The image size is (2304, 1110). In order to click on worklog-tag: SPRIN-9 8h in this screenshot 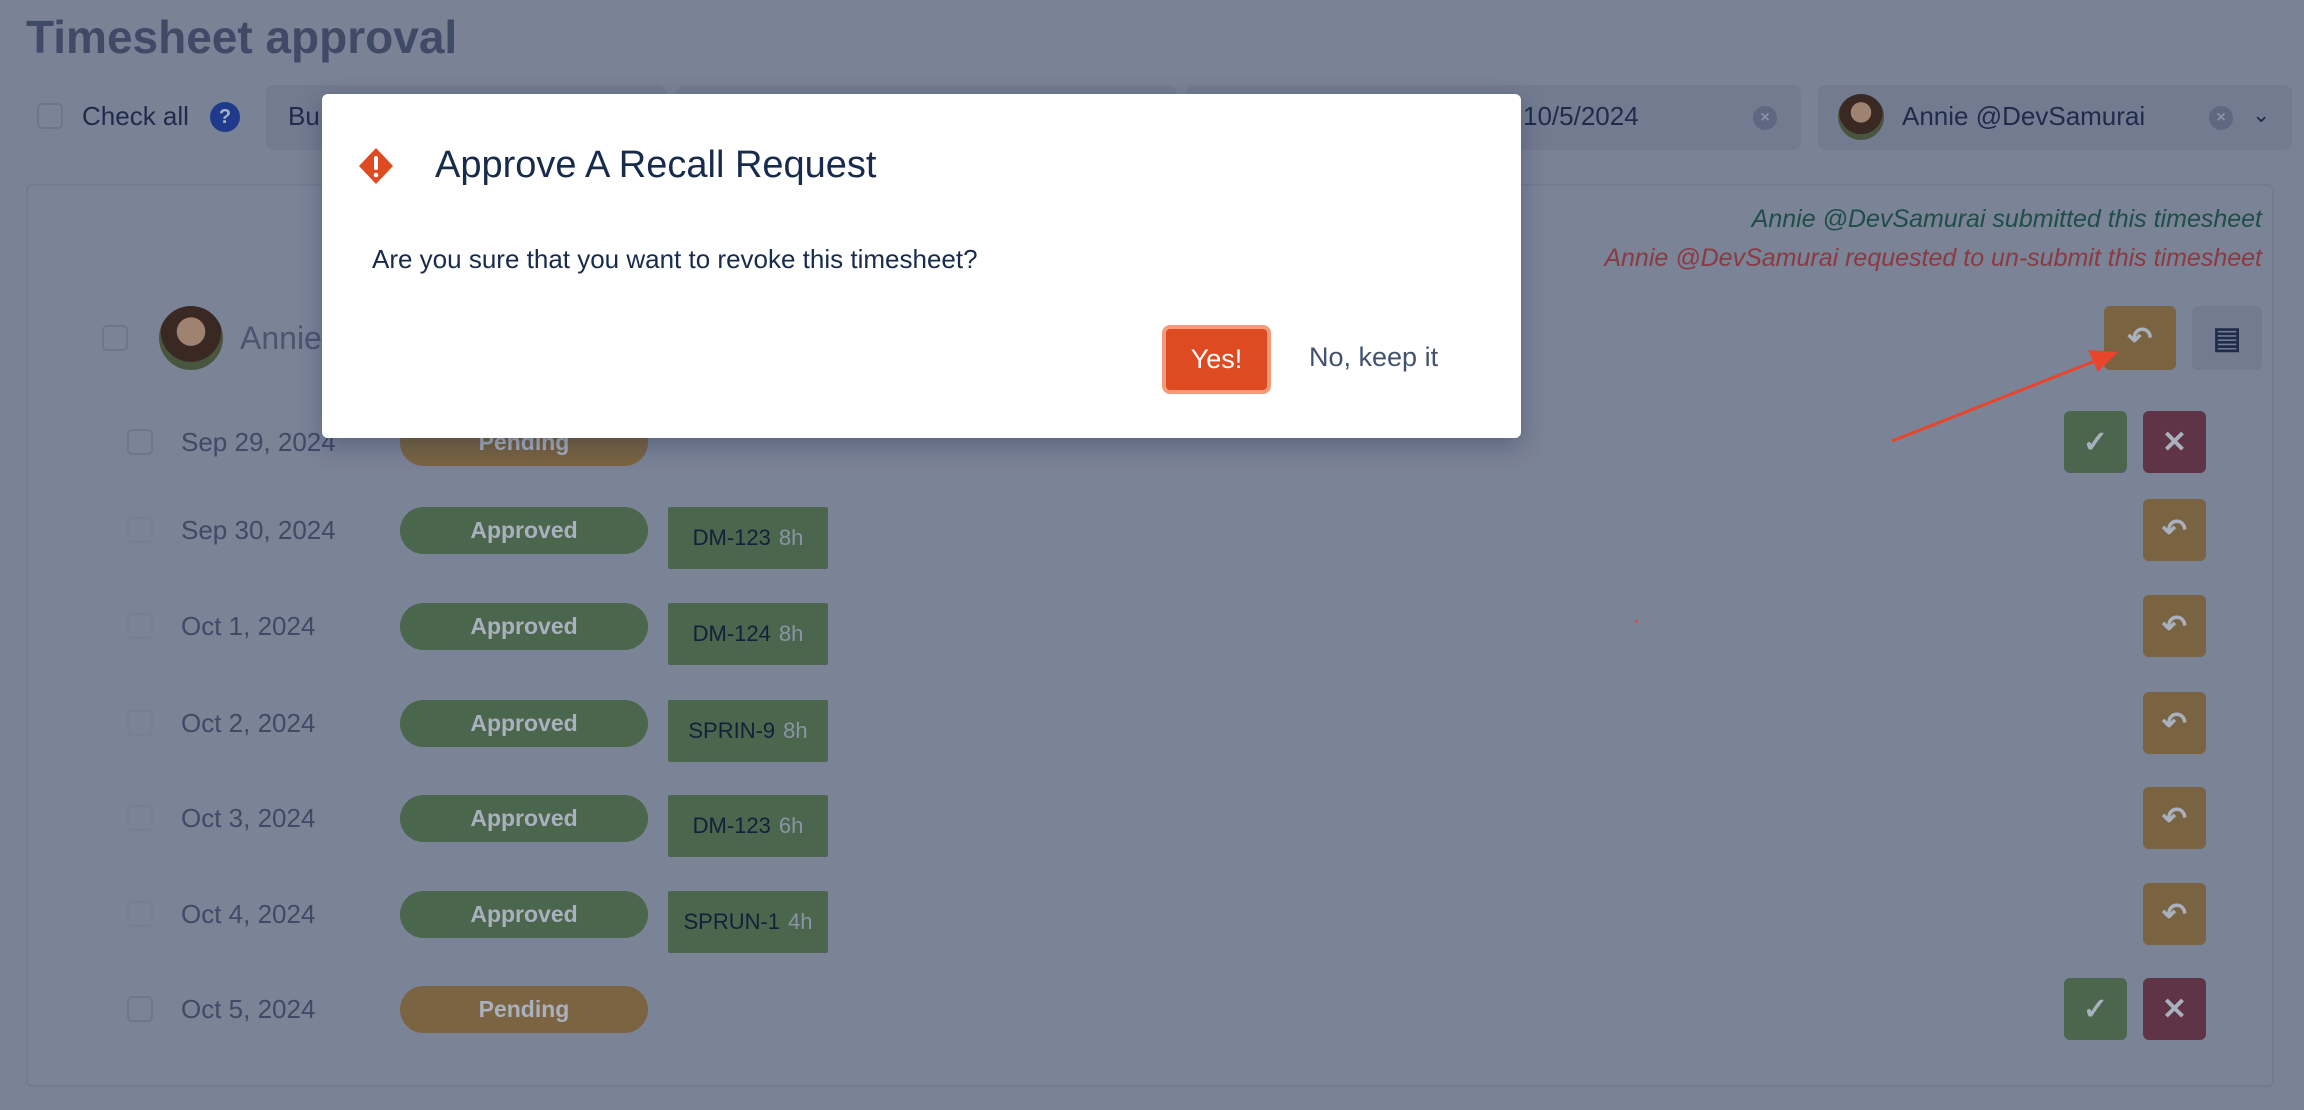, I will do `click(748, 731)`.